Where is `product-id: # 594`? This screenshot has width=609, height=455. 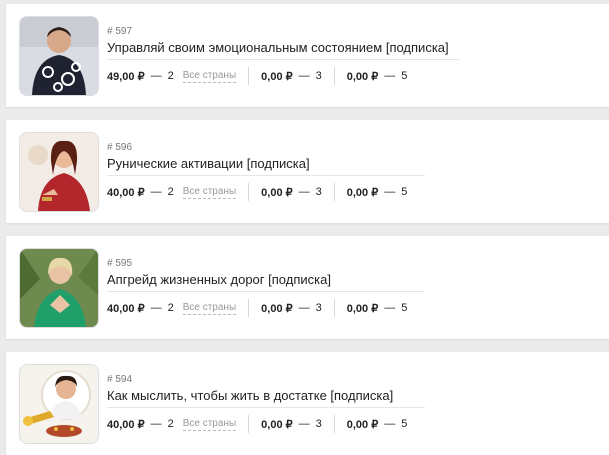
product-id: # 594 is located at coordinates (120, 379).